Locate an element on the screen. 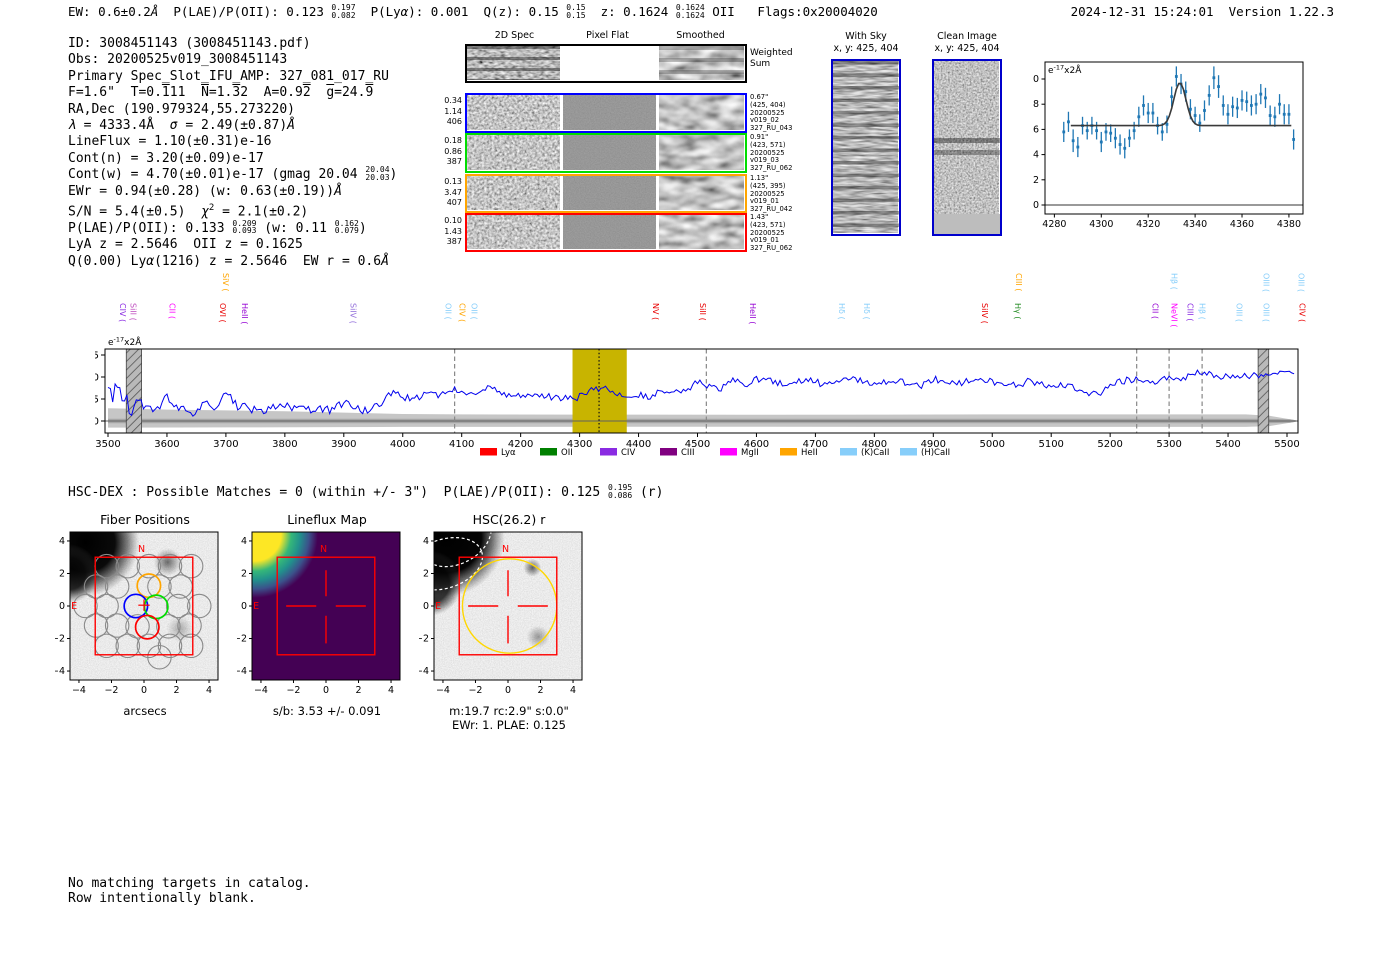 Image resolution: width=1400 pixels, height=953 pixels. svg-text: 5500 is located at coordinates (1286, 444).